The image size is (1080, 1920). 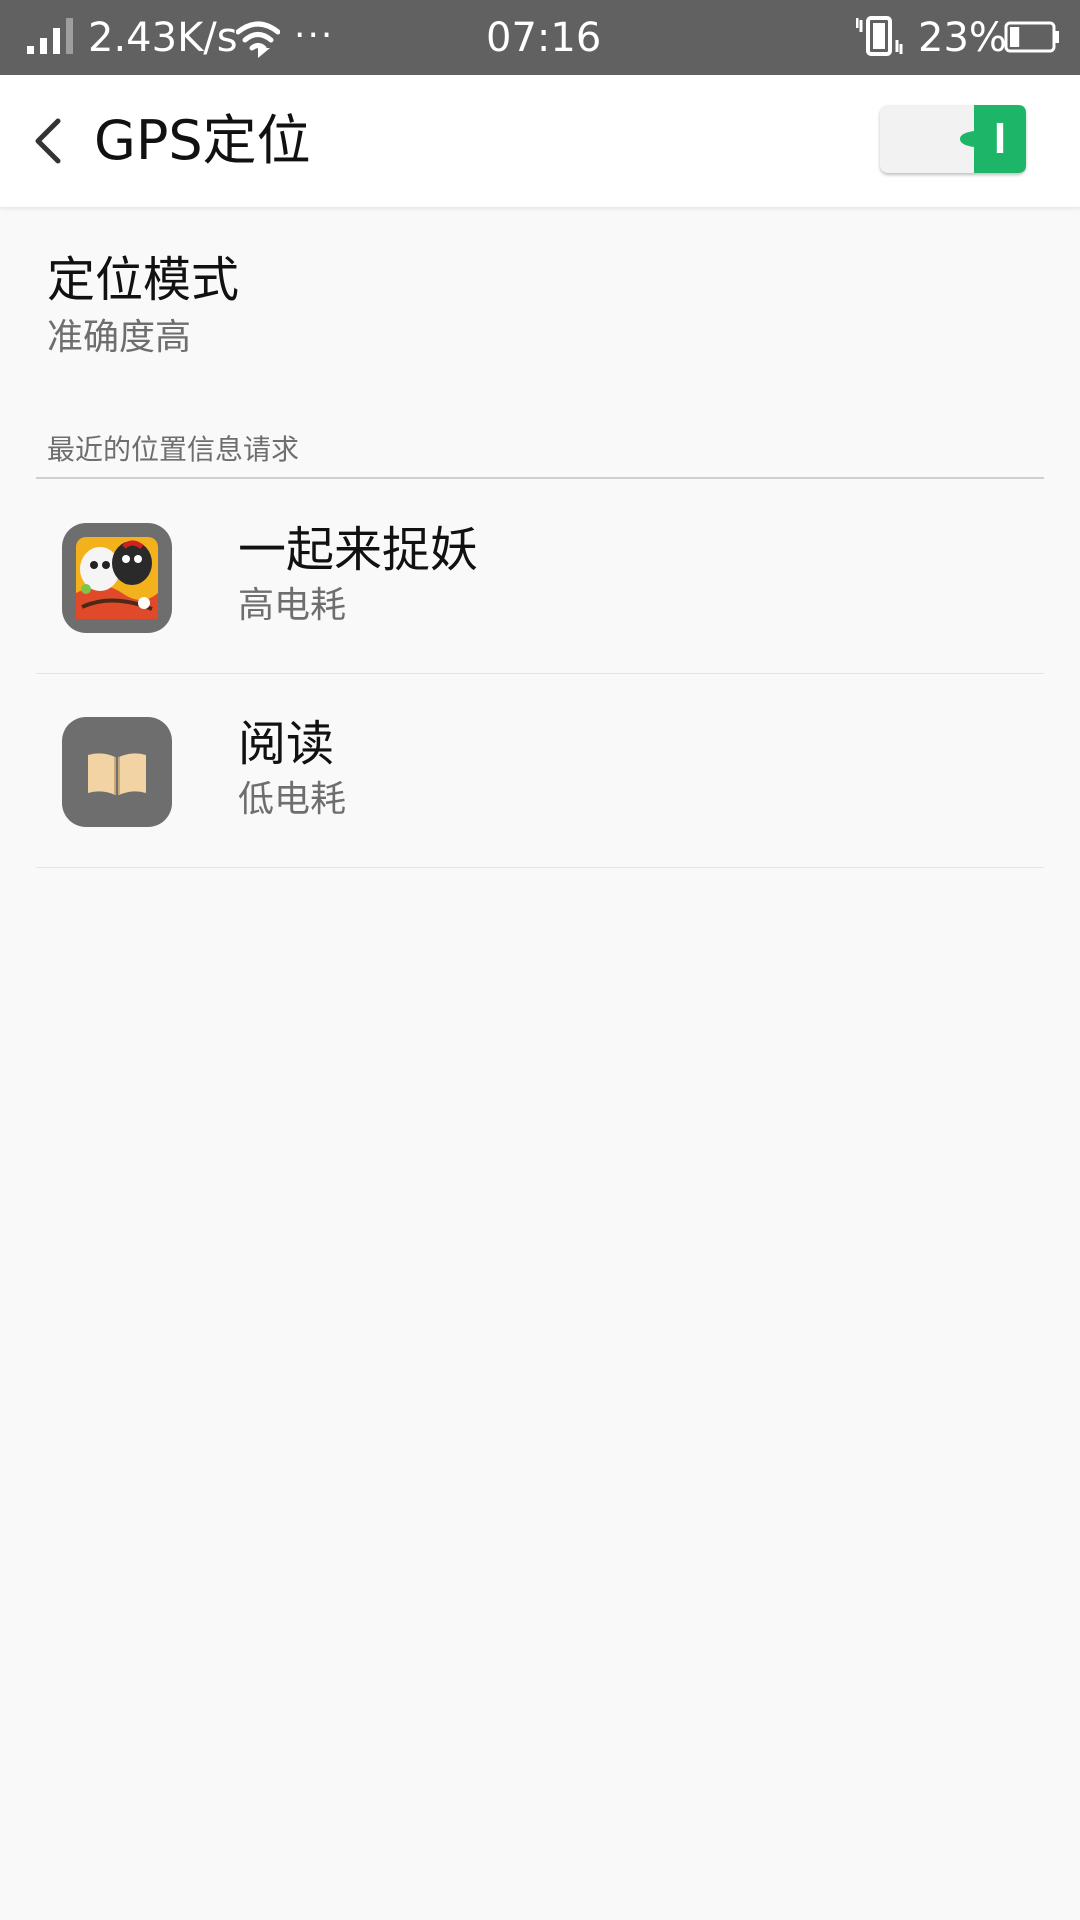 I want to click on status-bar: 2.43K/s ··· 07:16 23%, so click(x=540, y=37).